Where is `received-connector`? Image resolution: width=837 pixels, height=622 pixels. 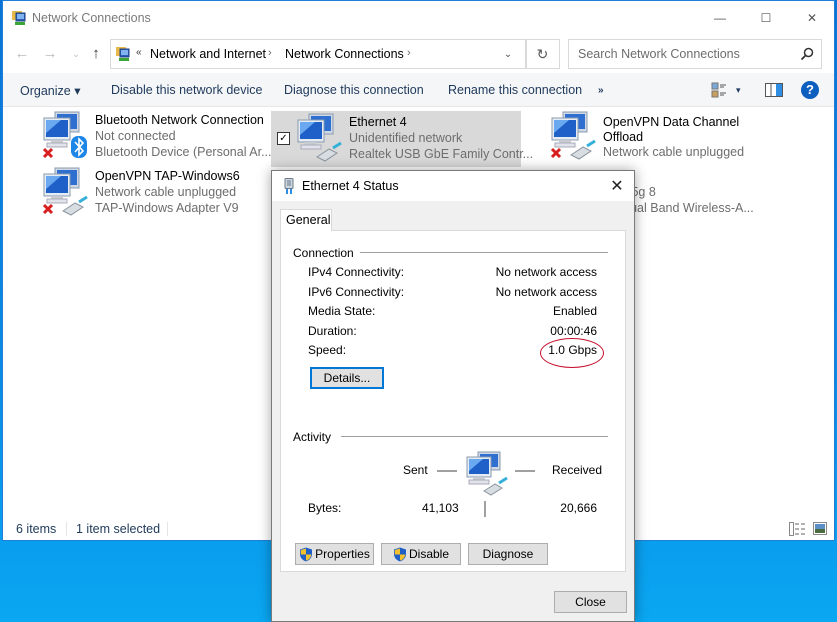
received-connector is located at coordinates (525, 471).